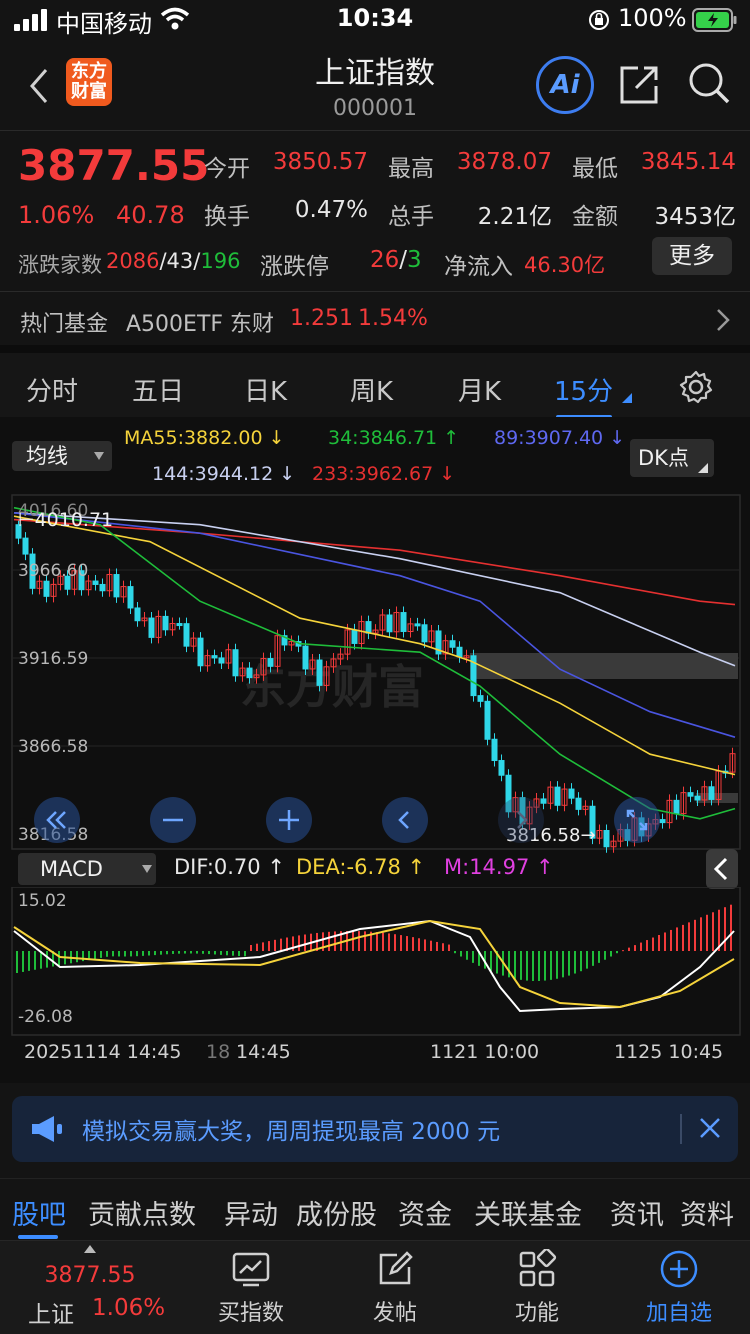 This screenshot has width=750, height=1334. What do you see at coordinates (336, 1212) in the screenshot?
I see `tab-constituents: 成份股` at bounding box center [336, 1212].